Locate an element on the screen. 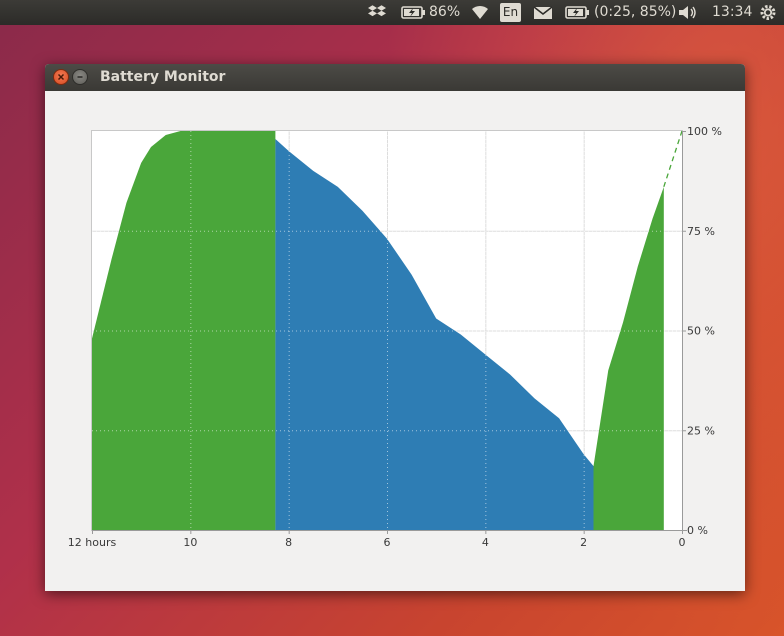  battery-icon is located at coordinates (414, 12).